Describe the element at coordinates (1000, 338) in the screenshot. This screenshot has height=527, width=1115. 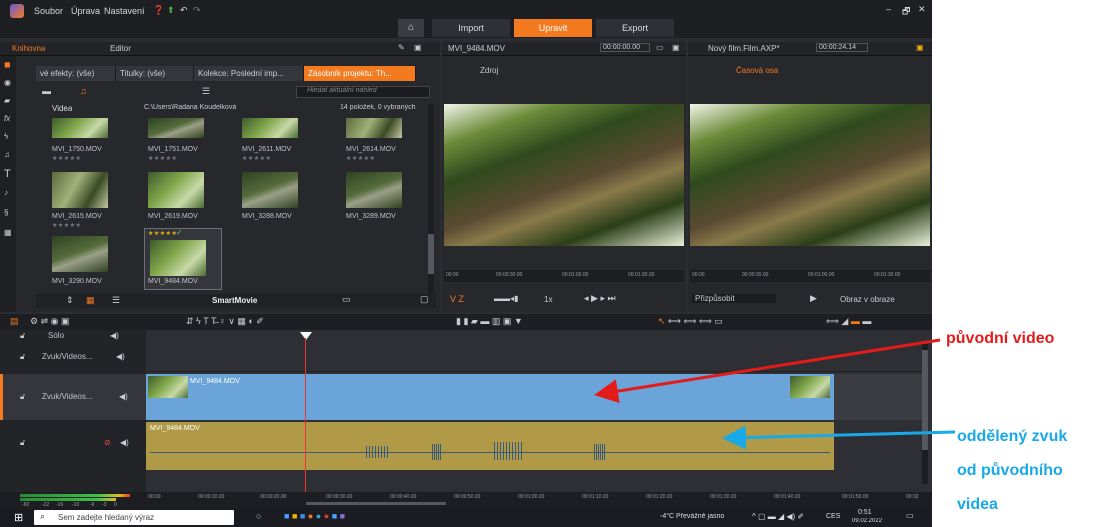
I see `annotation-original-video: původní video` at that location.